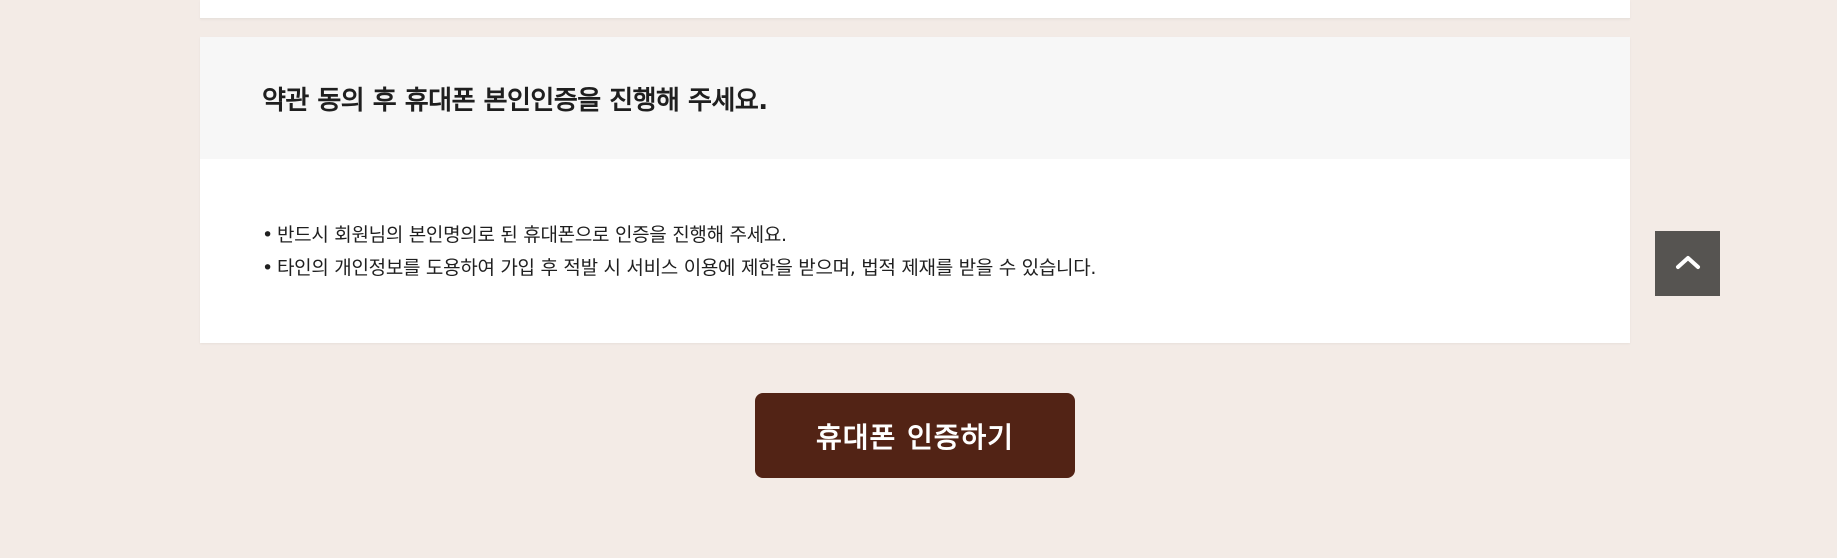  I want to click on chevron-up-icon, so click(1688, 263).